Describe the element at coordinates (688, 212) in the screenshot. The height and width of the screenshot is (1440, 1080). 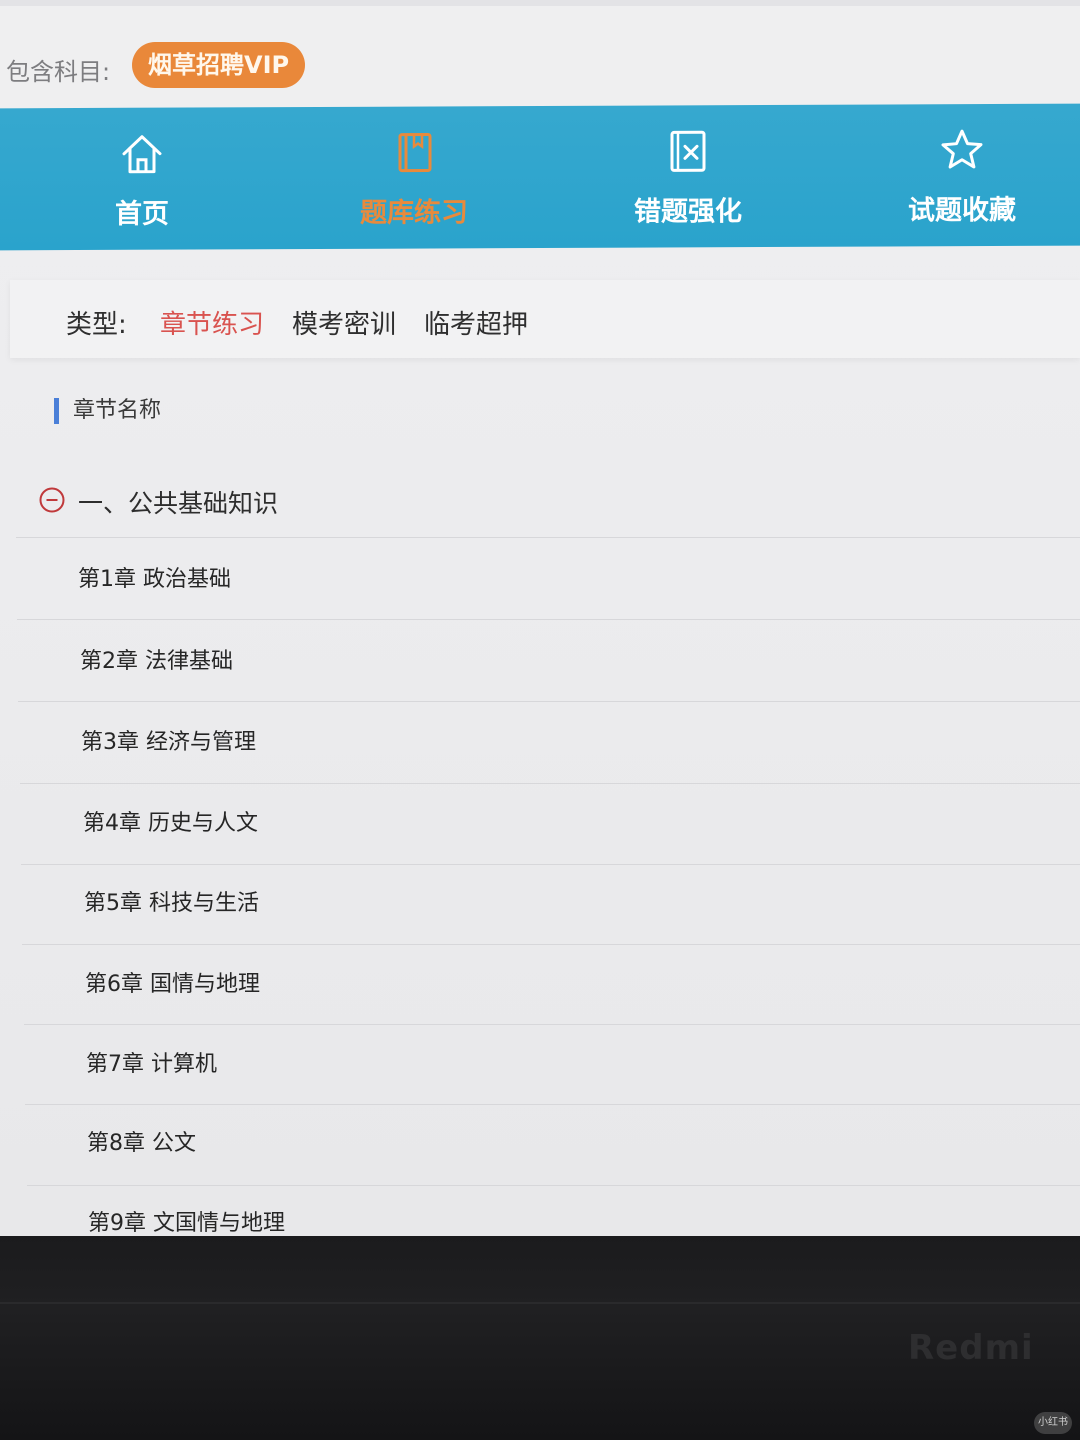
I see `nav-label-wrong-questions: 错题强化` at that location.